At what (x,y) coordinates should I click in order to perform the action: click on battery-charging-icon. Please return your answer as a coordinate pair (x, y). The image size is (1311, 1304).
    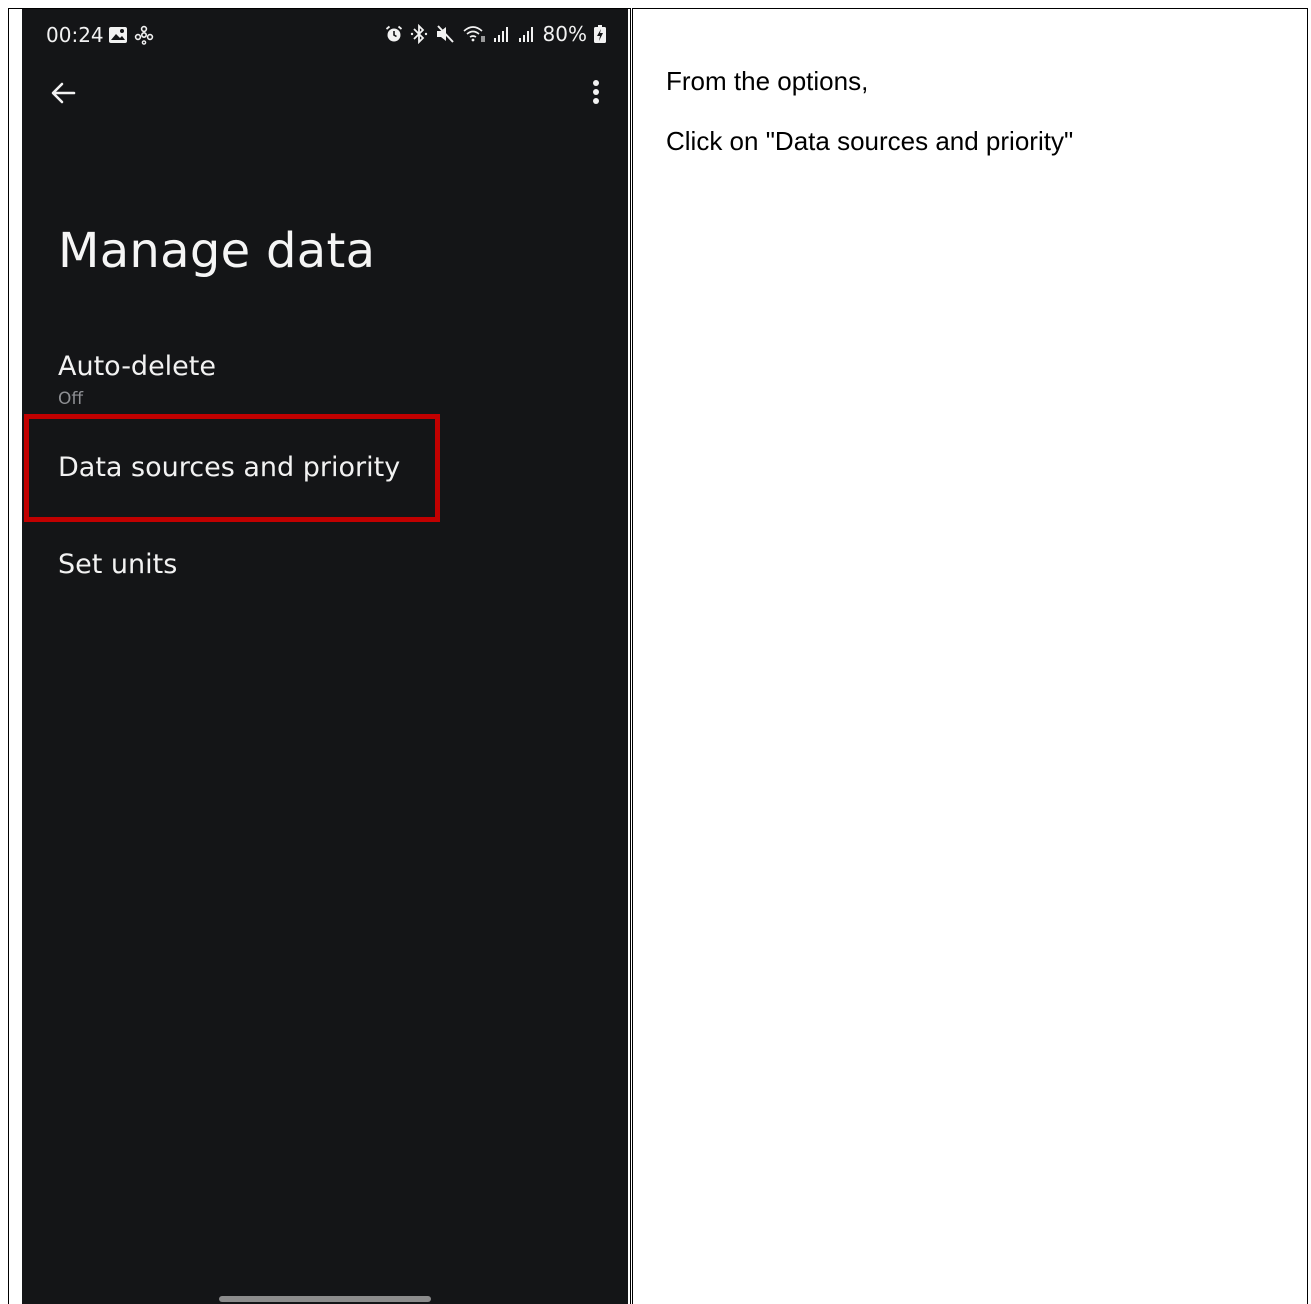
    Looking at the image, I should click on (600, 34).